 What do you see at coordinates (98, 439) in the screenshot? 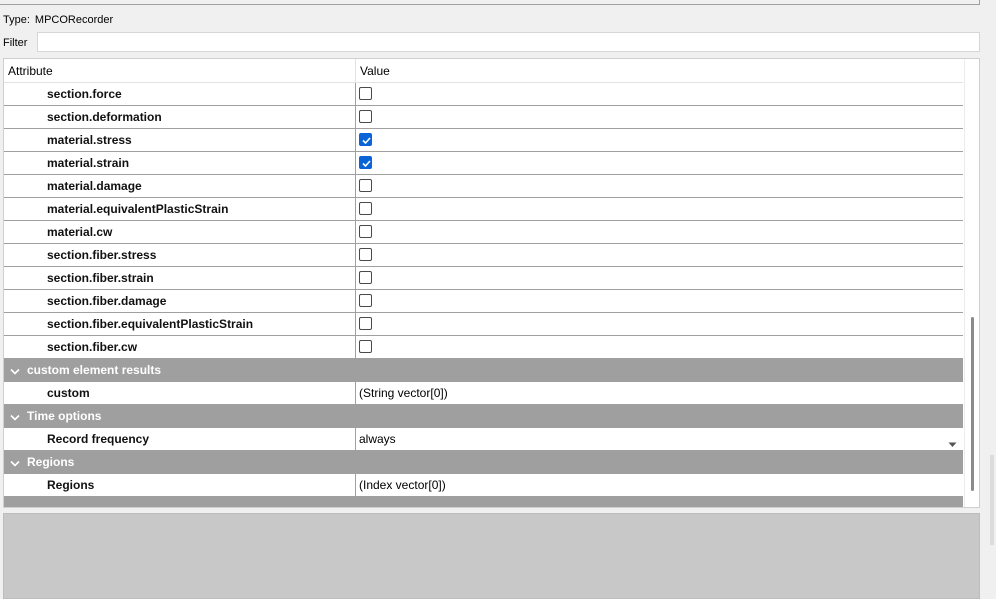
I see `attribute-name: Record frequency` at bounding box center [98, 439].